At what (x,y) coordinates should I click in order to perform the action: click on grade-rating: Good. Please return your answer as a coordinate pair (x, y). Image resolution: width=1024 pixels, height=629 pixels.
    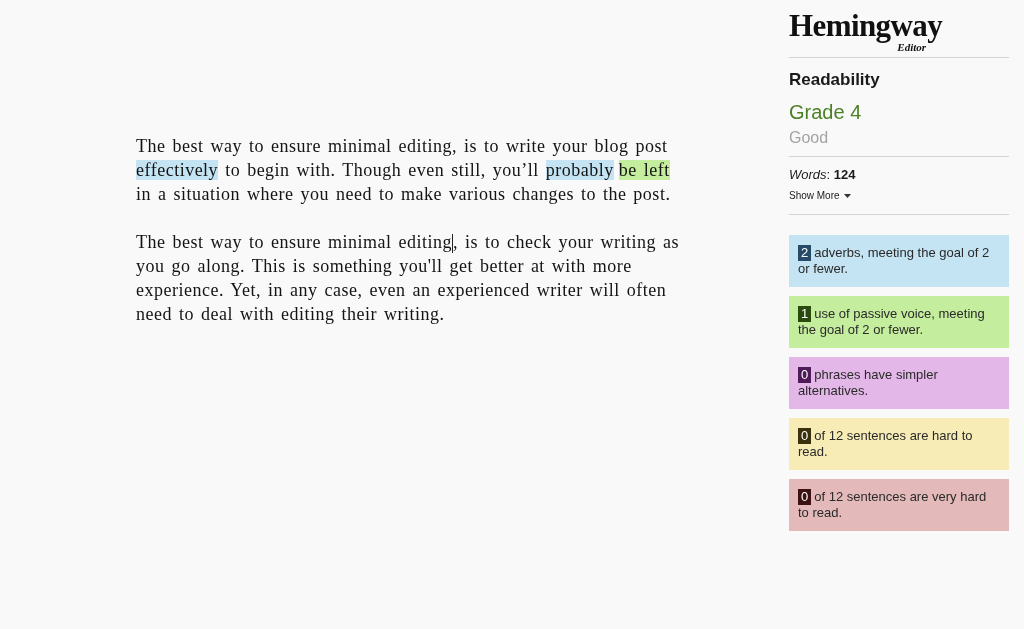
    Looking at the image, I should click on (809, 138).